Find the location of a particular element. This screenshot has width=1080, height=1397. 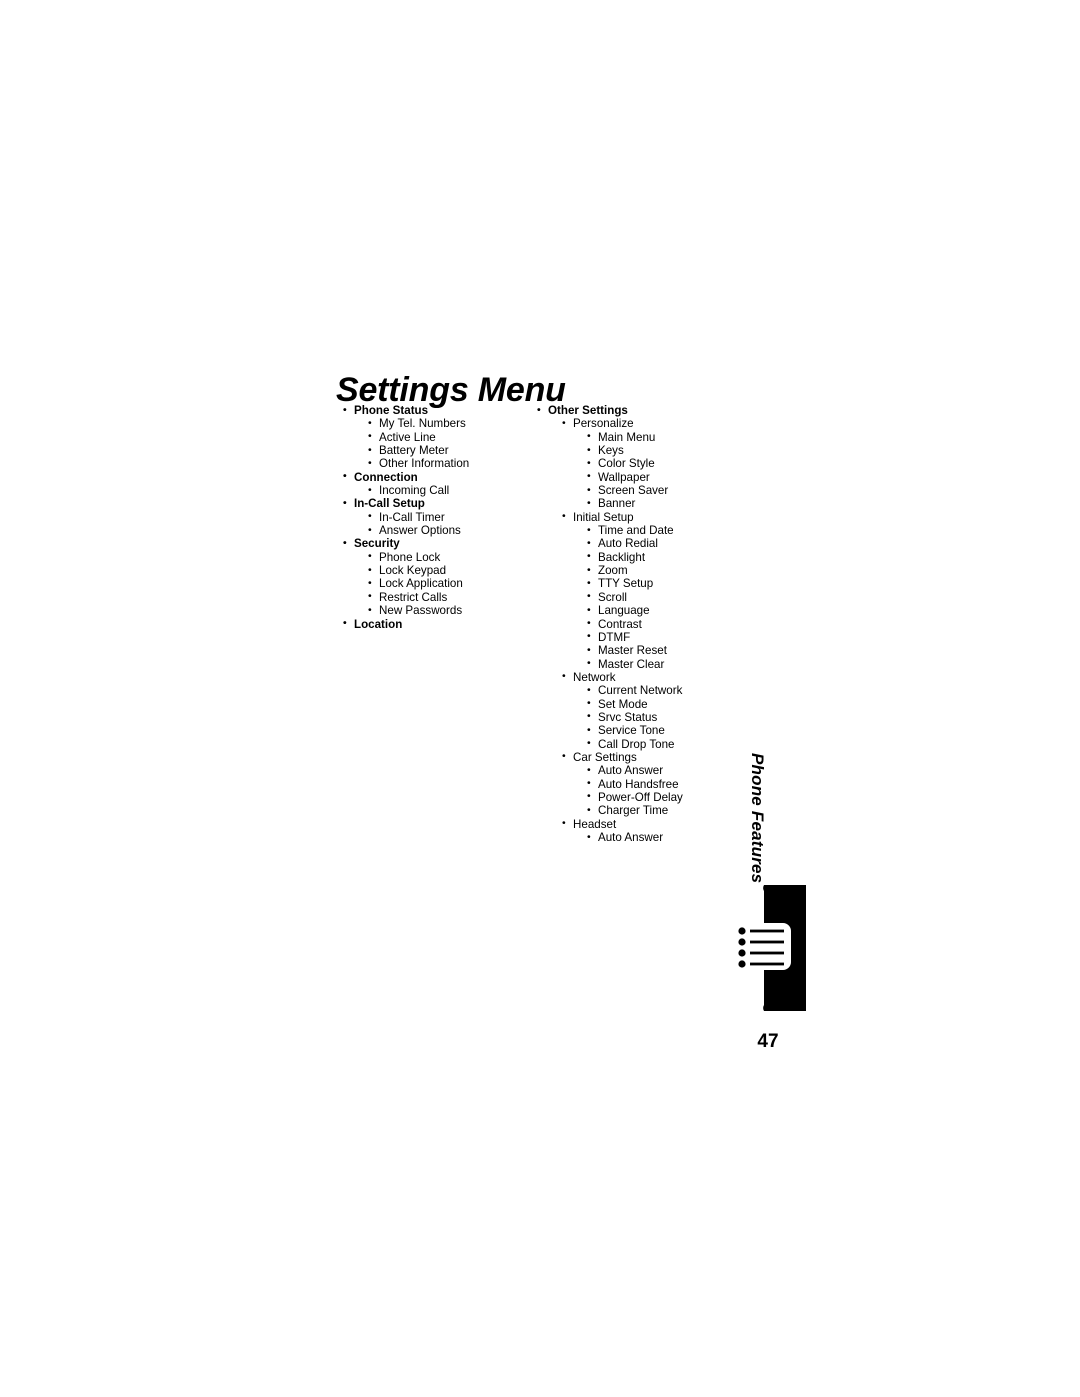

chapter-tab-icon is located at coordinates (772, 948).